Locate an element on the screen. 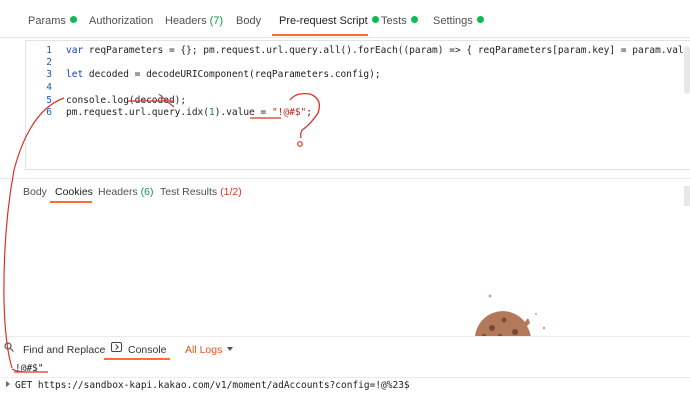 This screenshot has width=690, height=406. line-number: 1 is located at coordinates (49, 50).